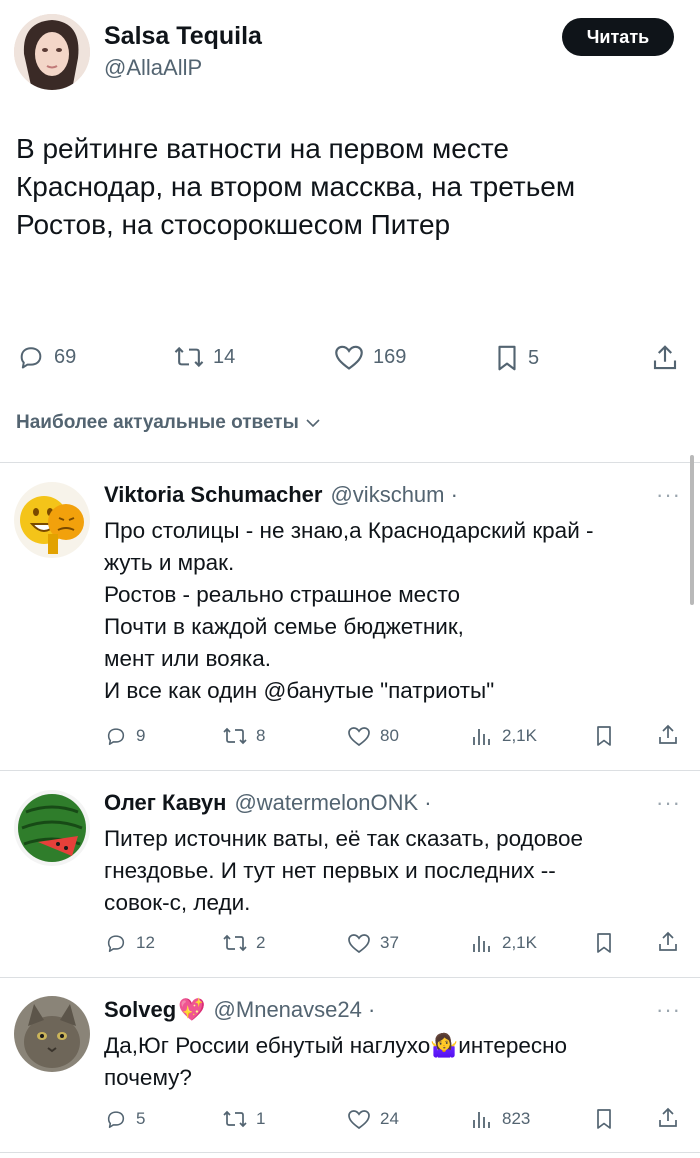 The image size is (700, 1158). I want to click on follow-button: Читать, so click(618, 37).